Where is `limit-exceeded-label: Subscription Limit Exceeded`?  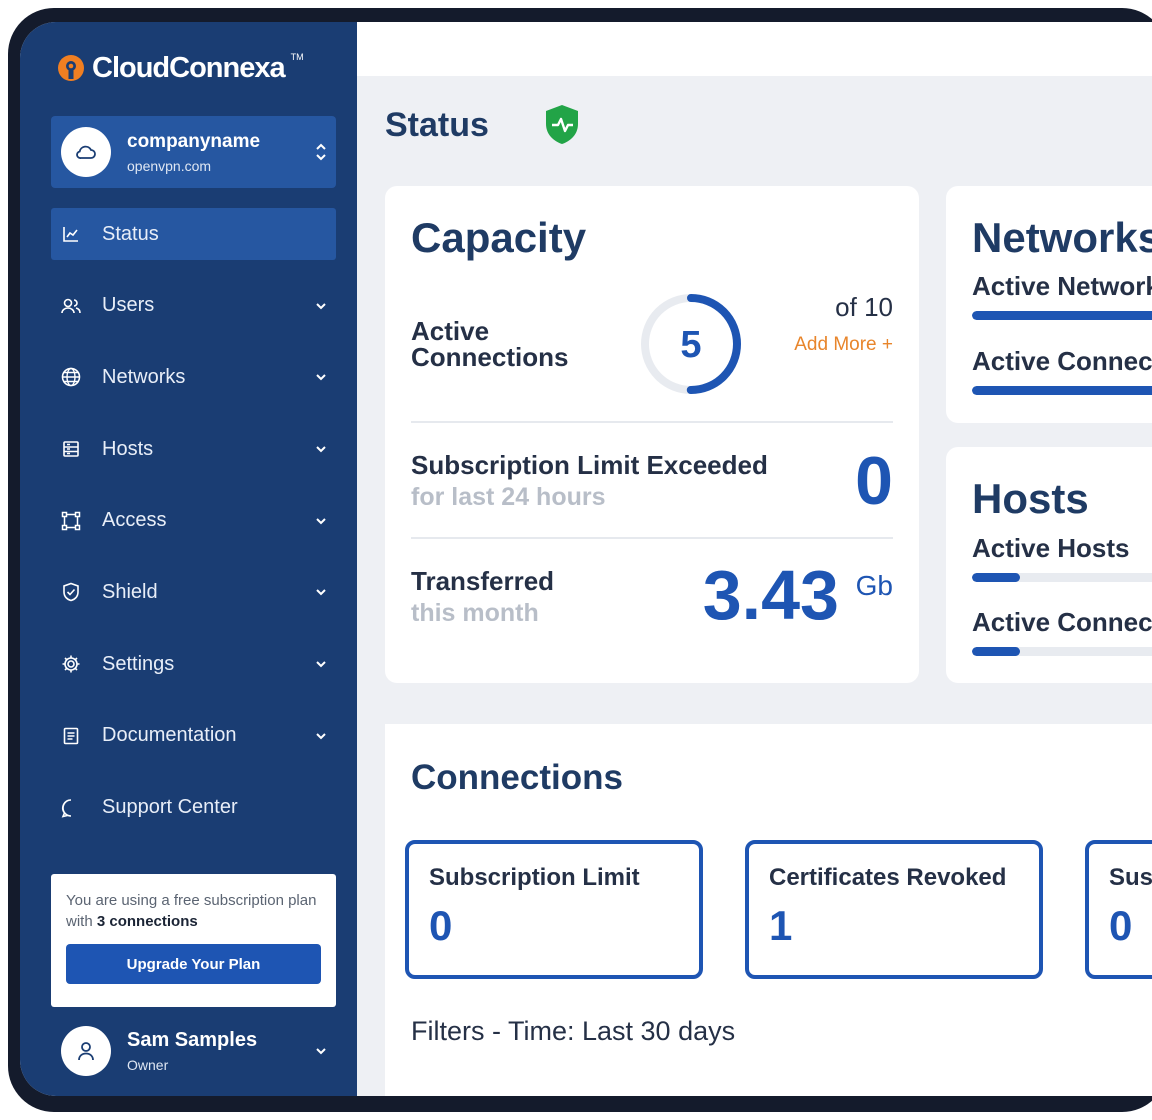
limit-exceeded-label: Subscription Limit Exceeded is located at coordinates (589, 465).